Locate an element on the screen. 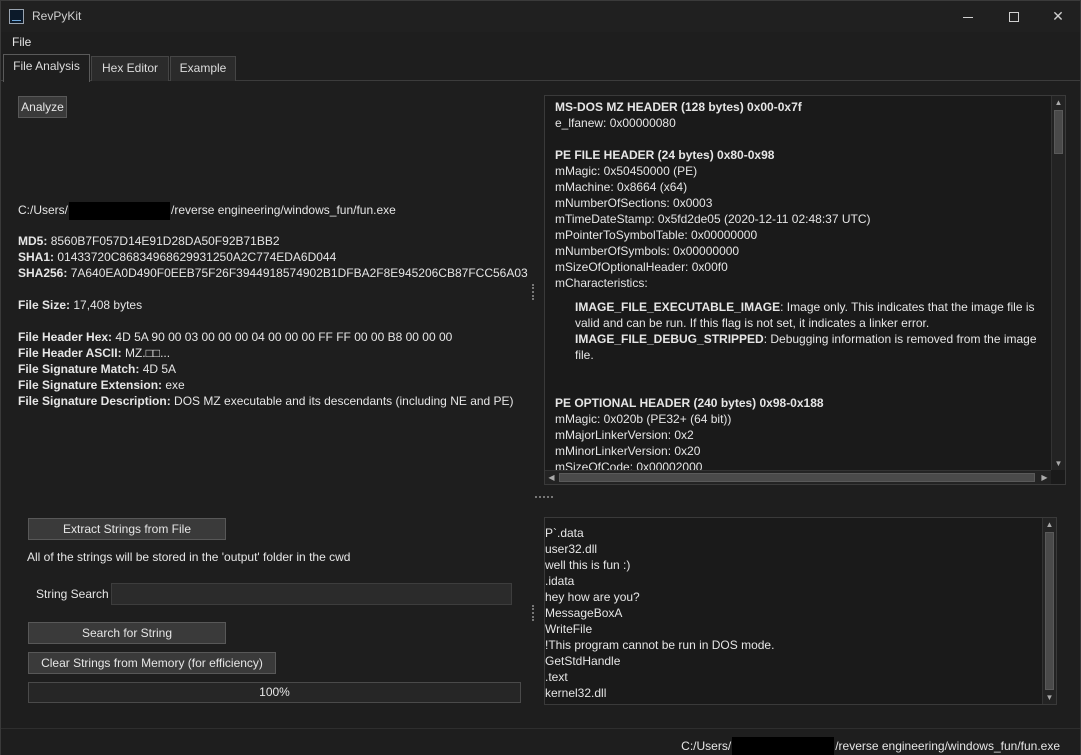  close-button: ✕ is located at coordinates (1058, 16).